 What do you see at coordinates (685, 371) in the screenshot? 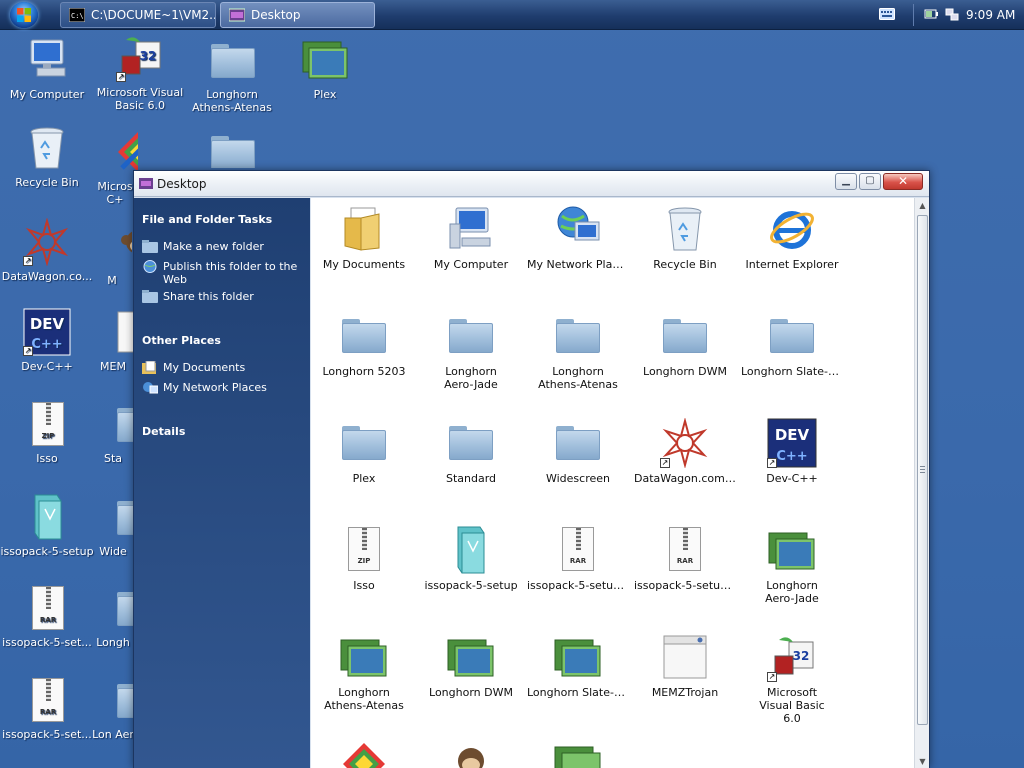
I see `item-label: Longhorn DWM` at bounding box center [685, 371].